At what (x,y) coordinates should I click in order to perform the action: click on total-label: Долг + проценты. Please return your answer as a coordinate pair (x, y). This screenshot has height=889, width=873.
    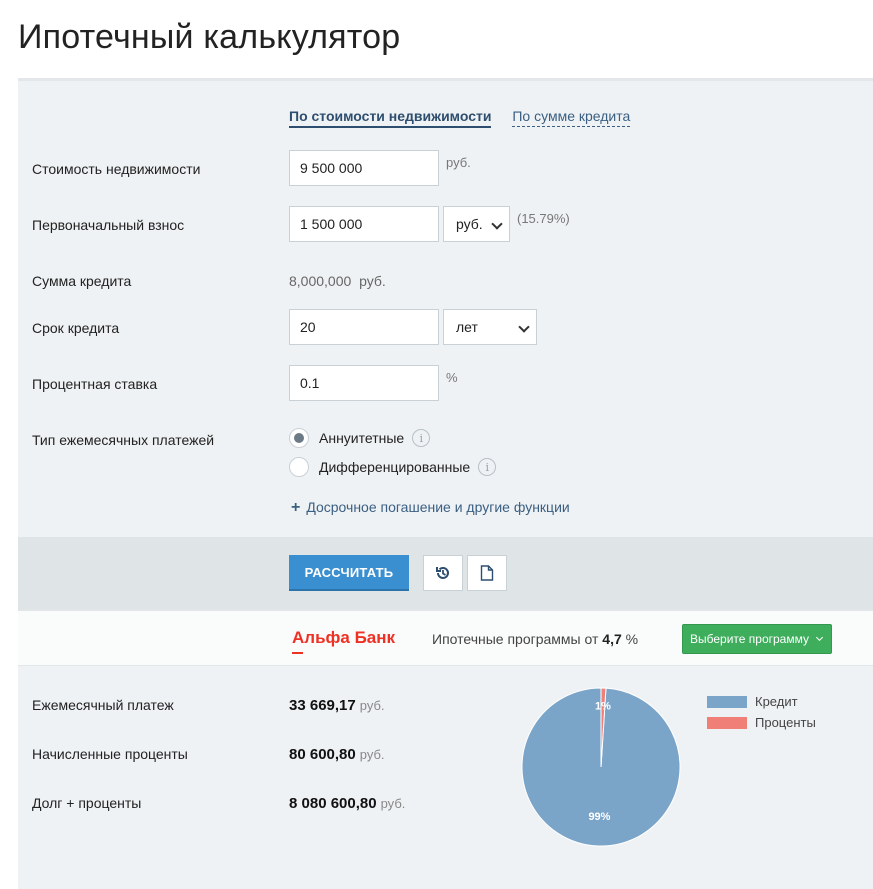
    Looking at the image, I should click on (87, 803).